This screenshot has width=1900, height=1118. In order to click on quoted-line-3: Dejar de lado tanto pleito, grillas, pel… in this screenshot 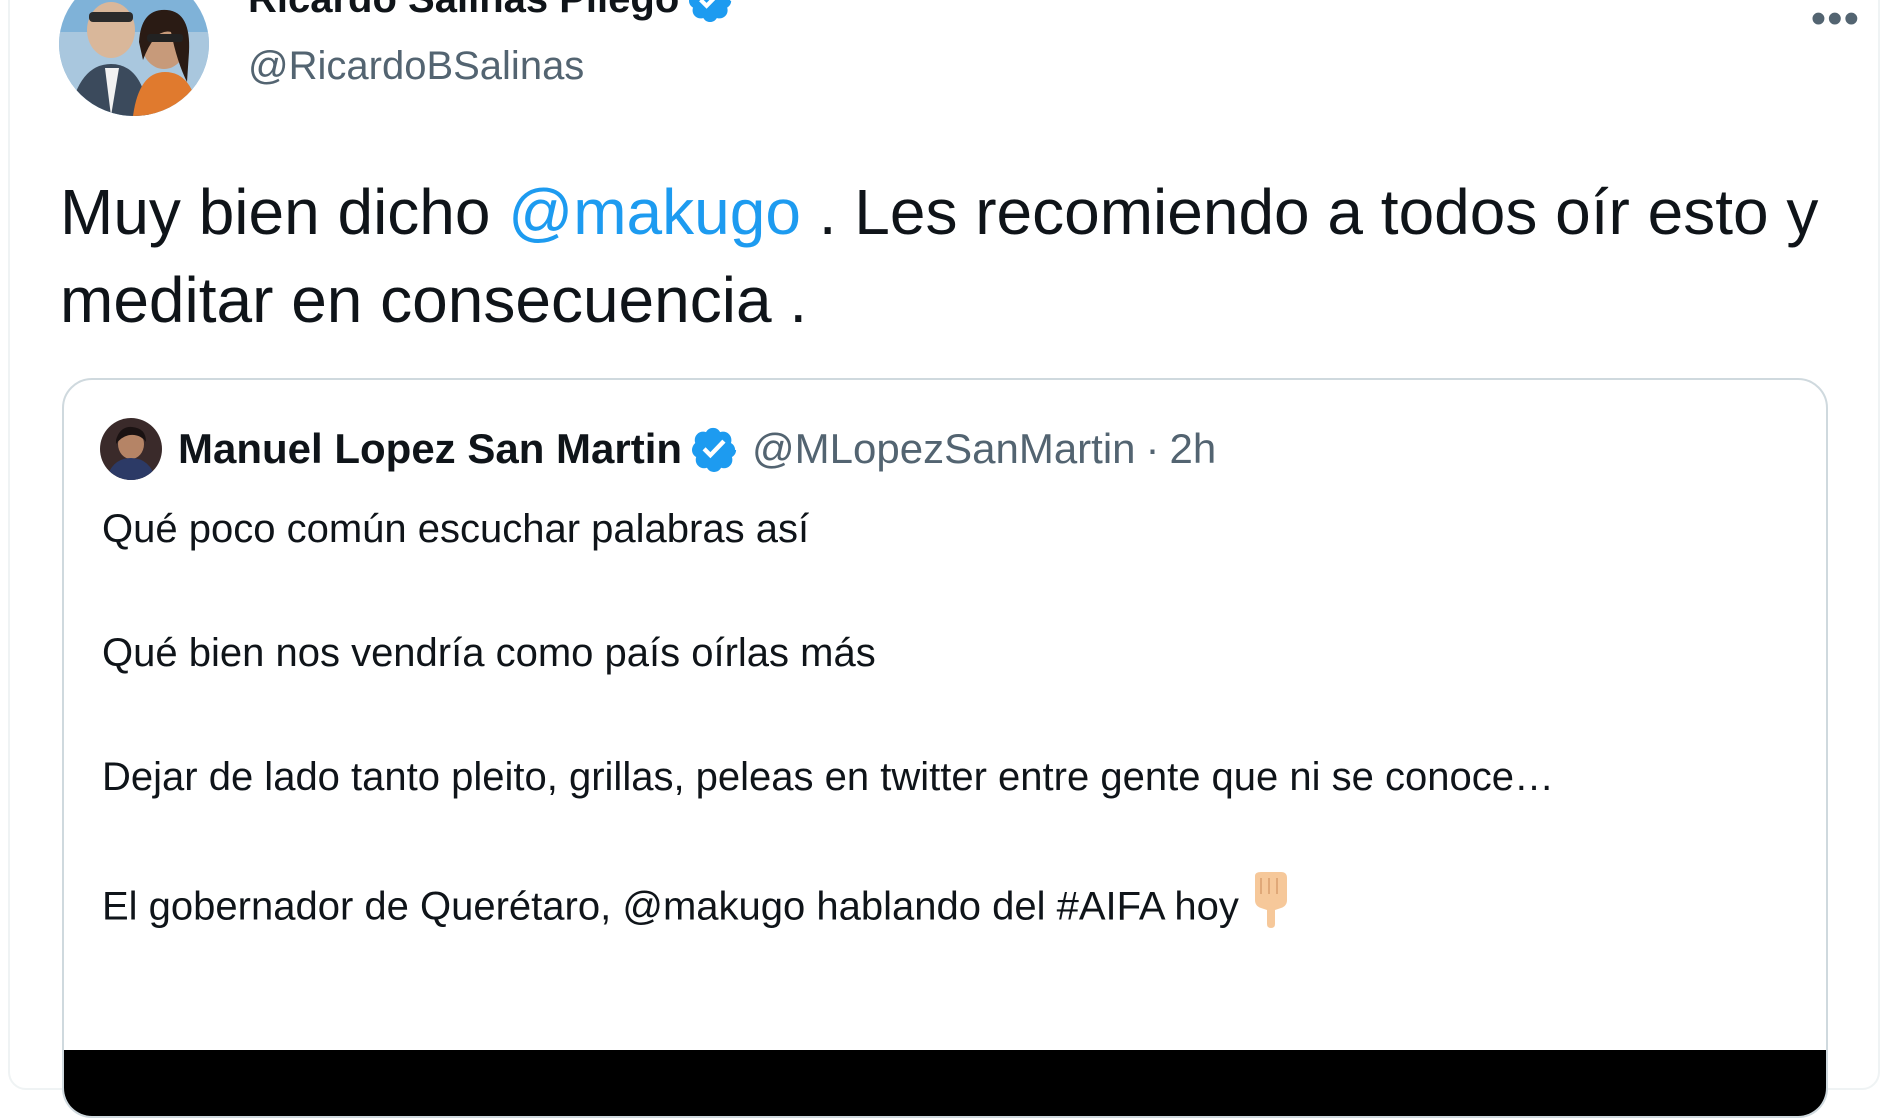, I will do `click(828, 777)`.